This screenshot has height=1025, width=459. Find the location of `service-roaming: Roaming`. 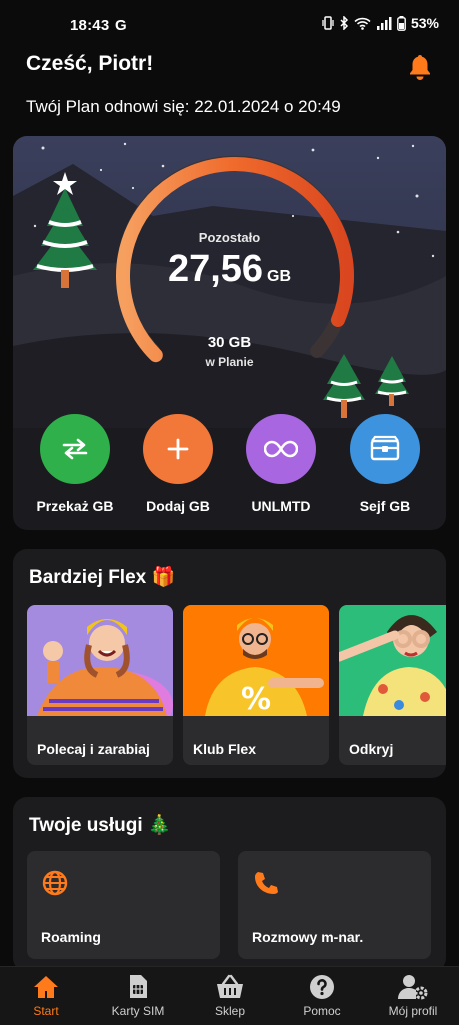

service-roaming: Roaming is located at coordinates (123, 905).